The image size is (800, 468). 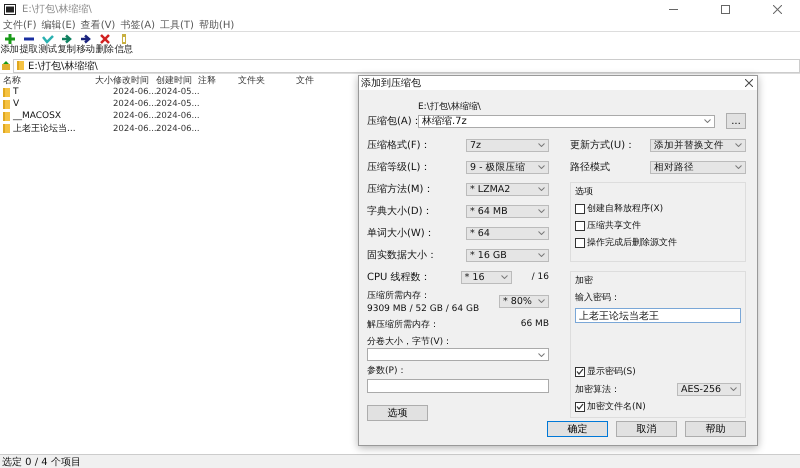 I want to click on thread-total: / 16, so click(x=540, y=277).